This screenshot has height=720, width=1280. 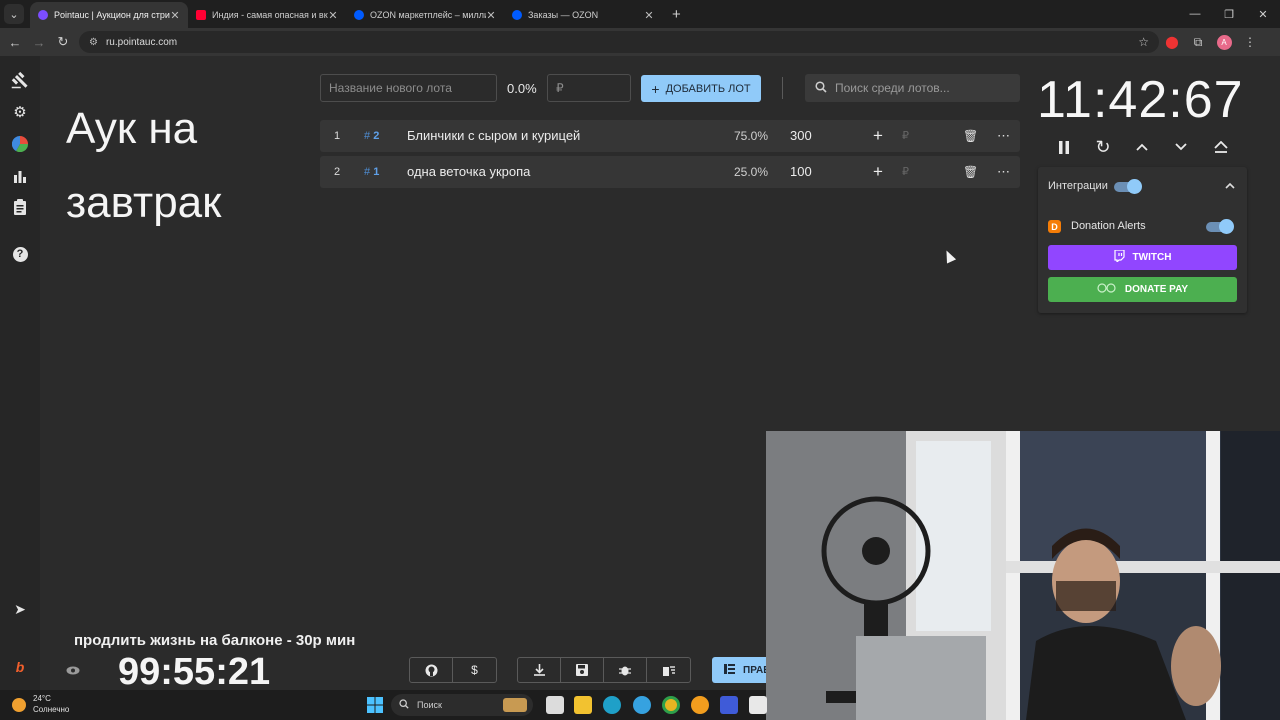 I want to click on tab-title: Pointauc | Аукцион для стрим, so click(x=112, y=15).